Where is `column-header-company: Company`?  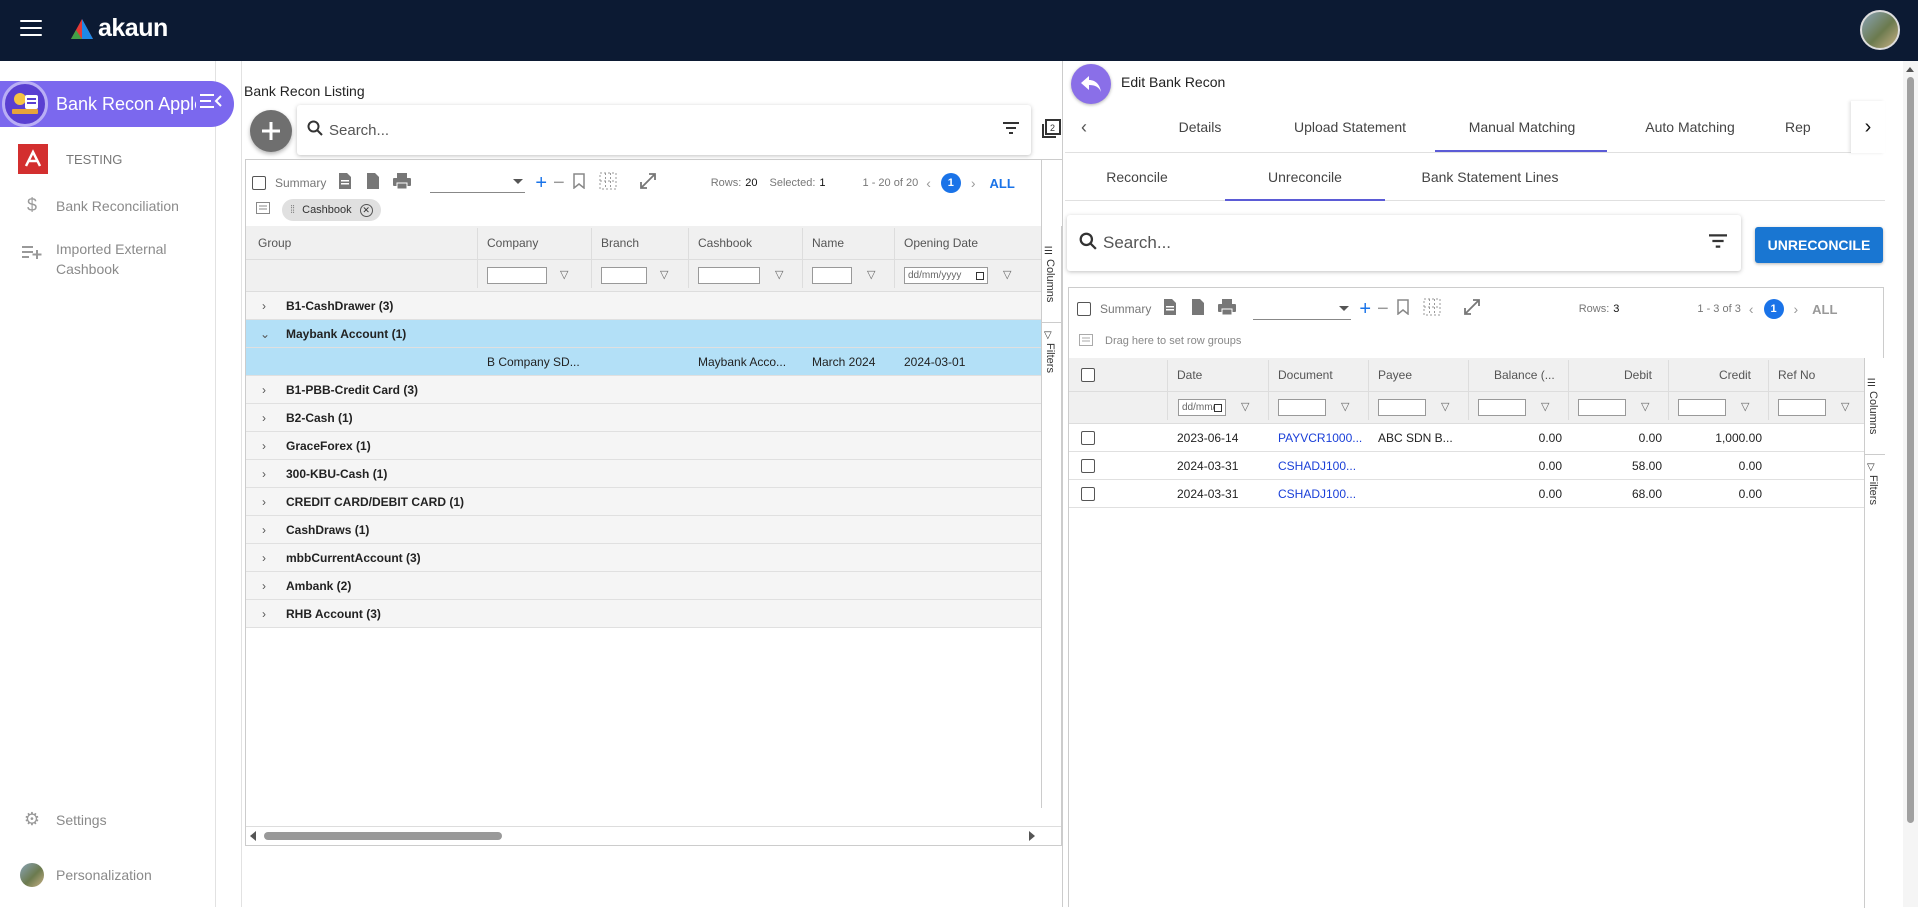
column-header-company: Company is located at coordinates (512, 243).